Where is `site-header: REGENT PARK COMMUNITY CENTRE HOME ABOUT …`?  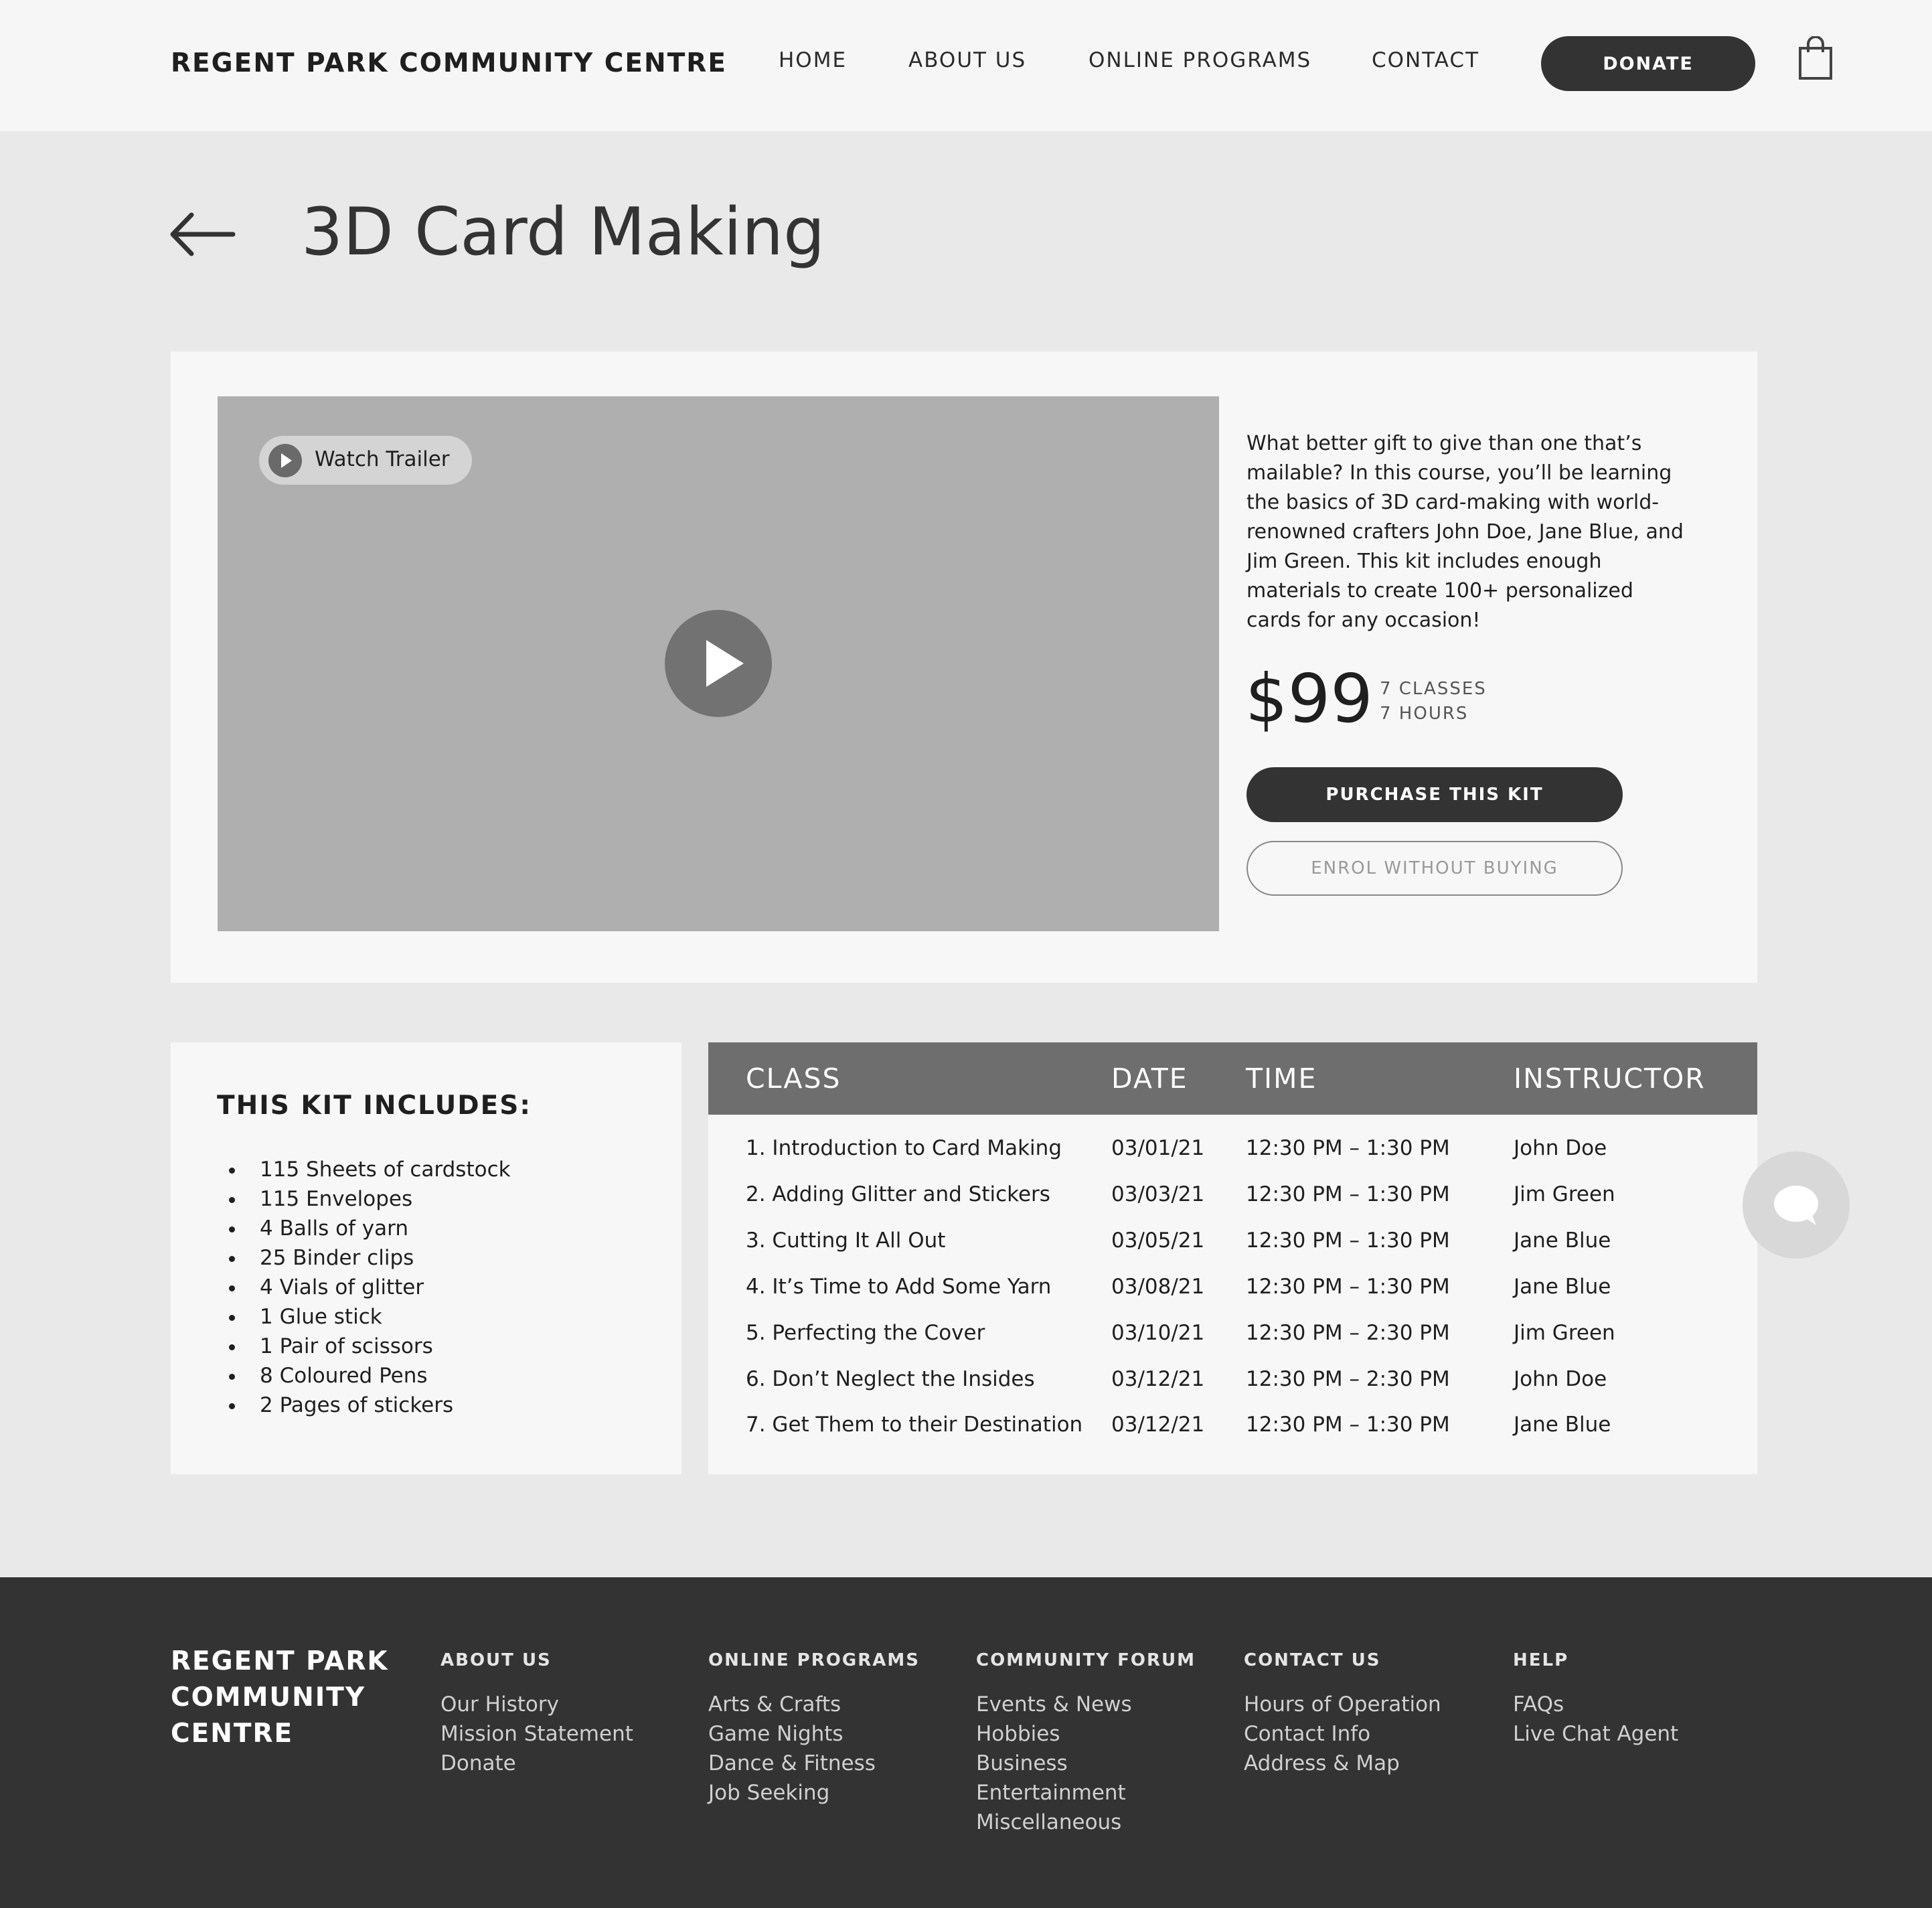
site-header: REGENT PARK COMMUNITY CENTRE HOME ABOUT … is located at coordinates (966, 65).